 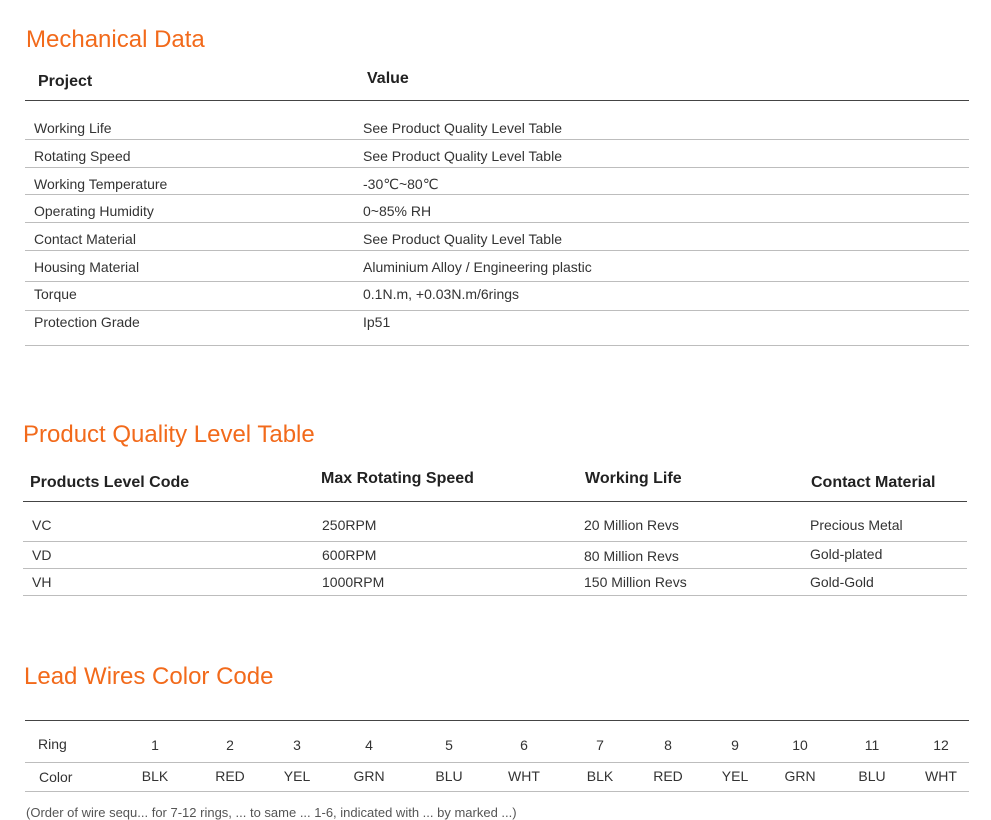 I want to click on mechanical-header-rule, so click(x=497, y=100).